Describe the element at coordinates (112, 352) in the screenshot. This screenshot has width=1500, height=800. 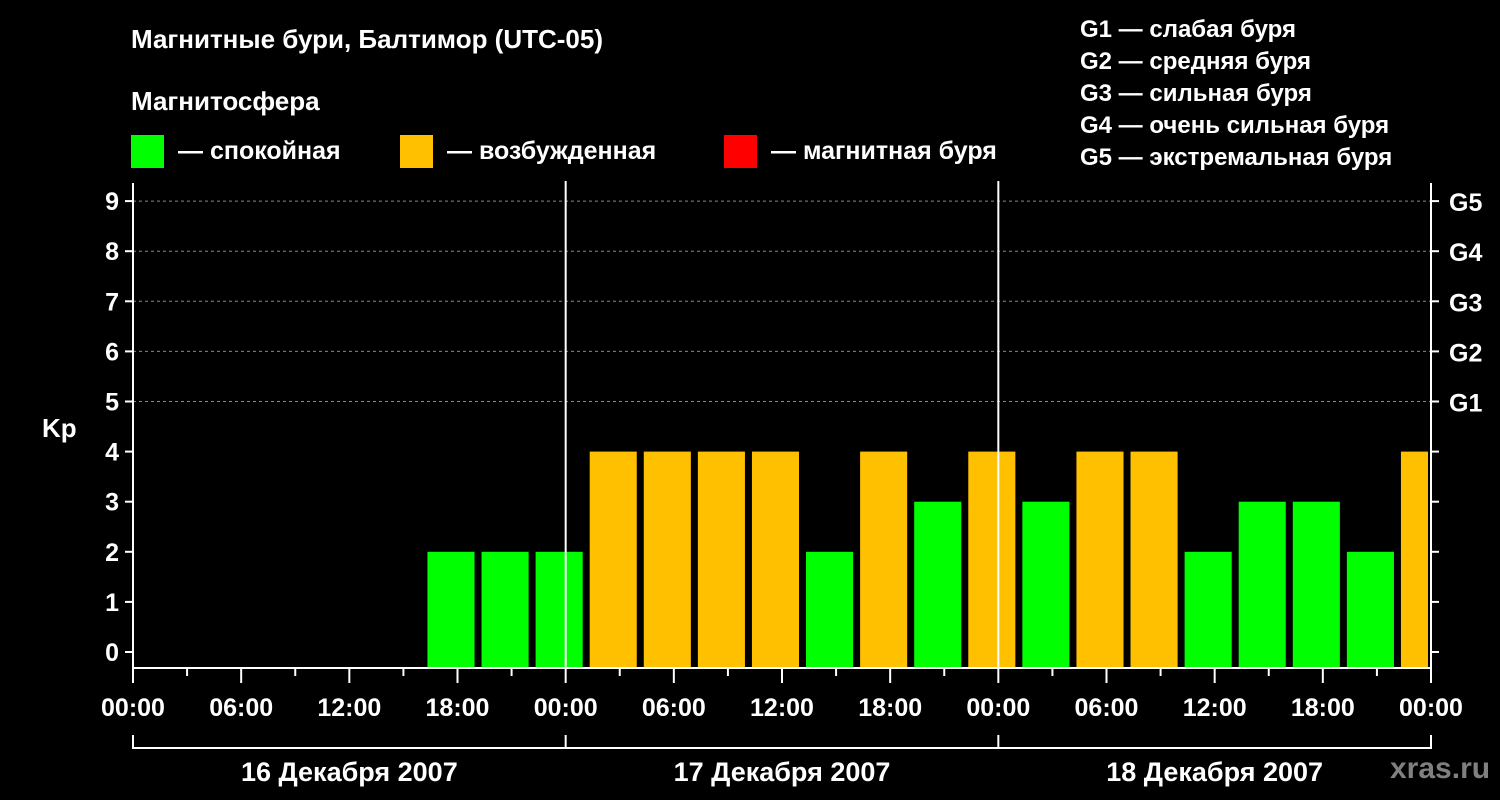
I see `y-tick-label: 6` at that location.